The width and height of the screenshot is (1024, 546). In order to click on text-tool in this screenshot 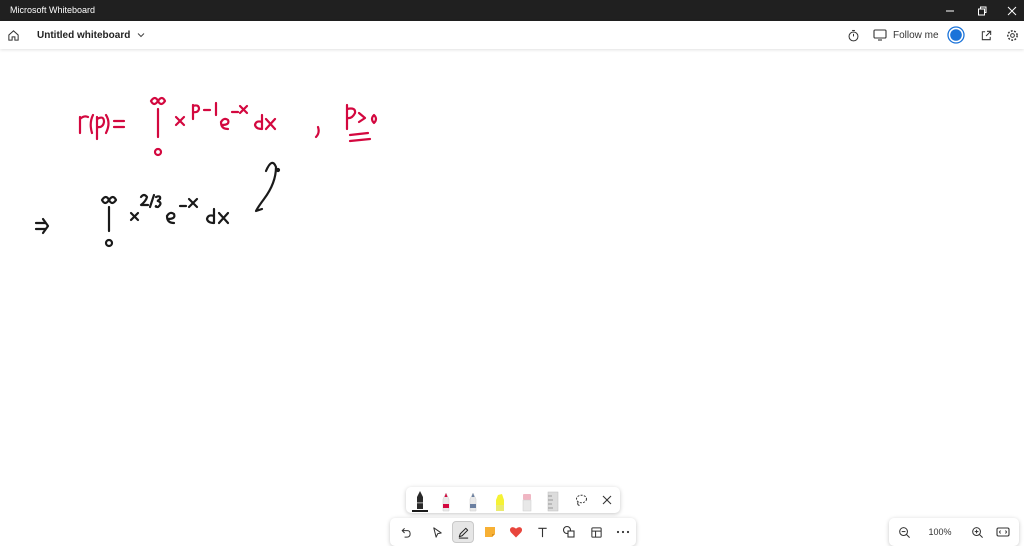, I will do `click(542, 532)`.